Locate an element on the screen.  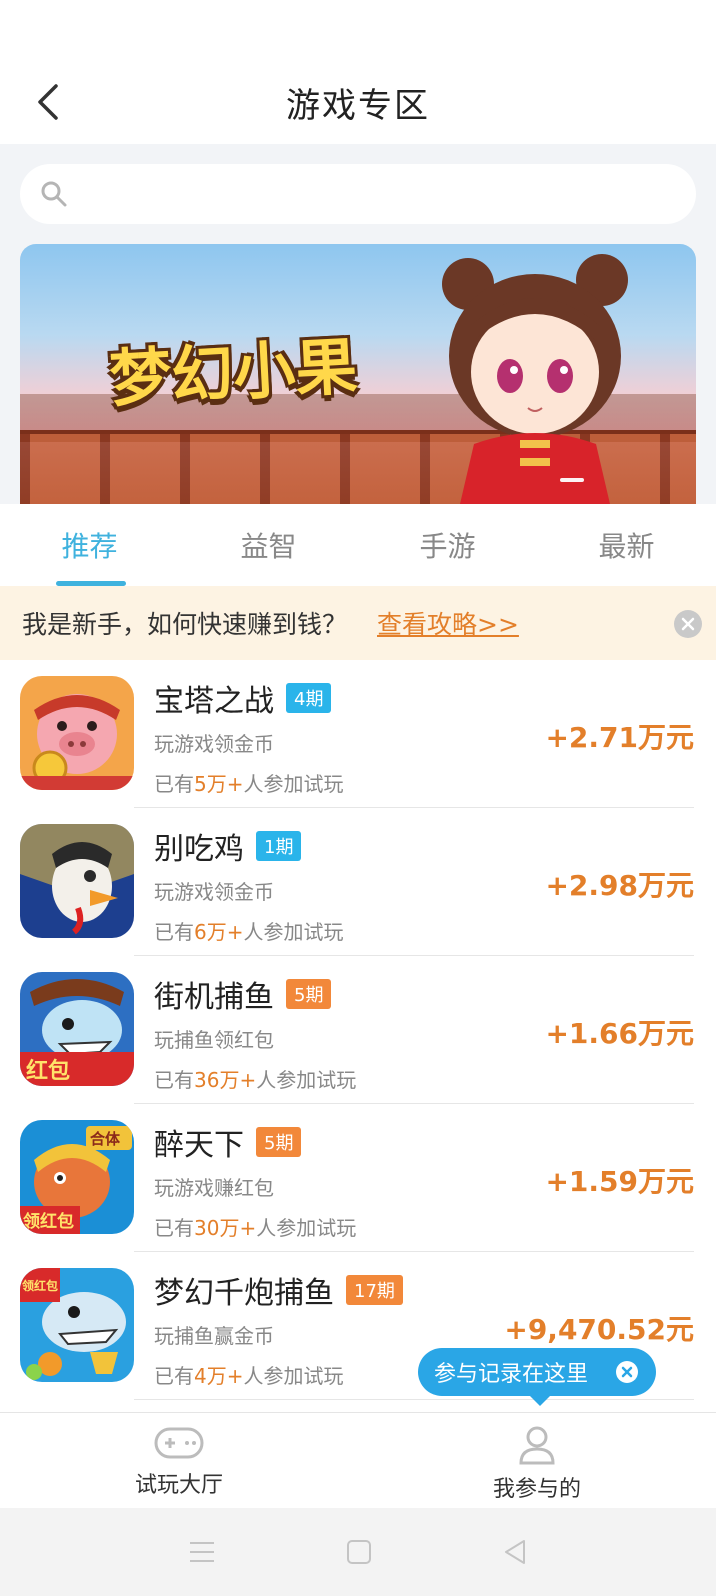
notice-text: 我是新手，如何快速赚到钱？ is located at coordinates (185, 624).